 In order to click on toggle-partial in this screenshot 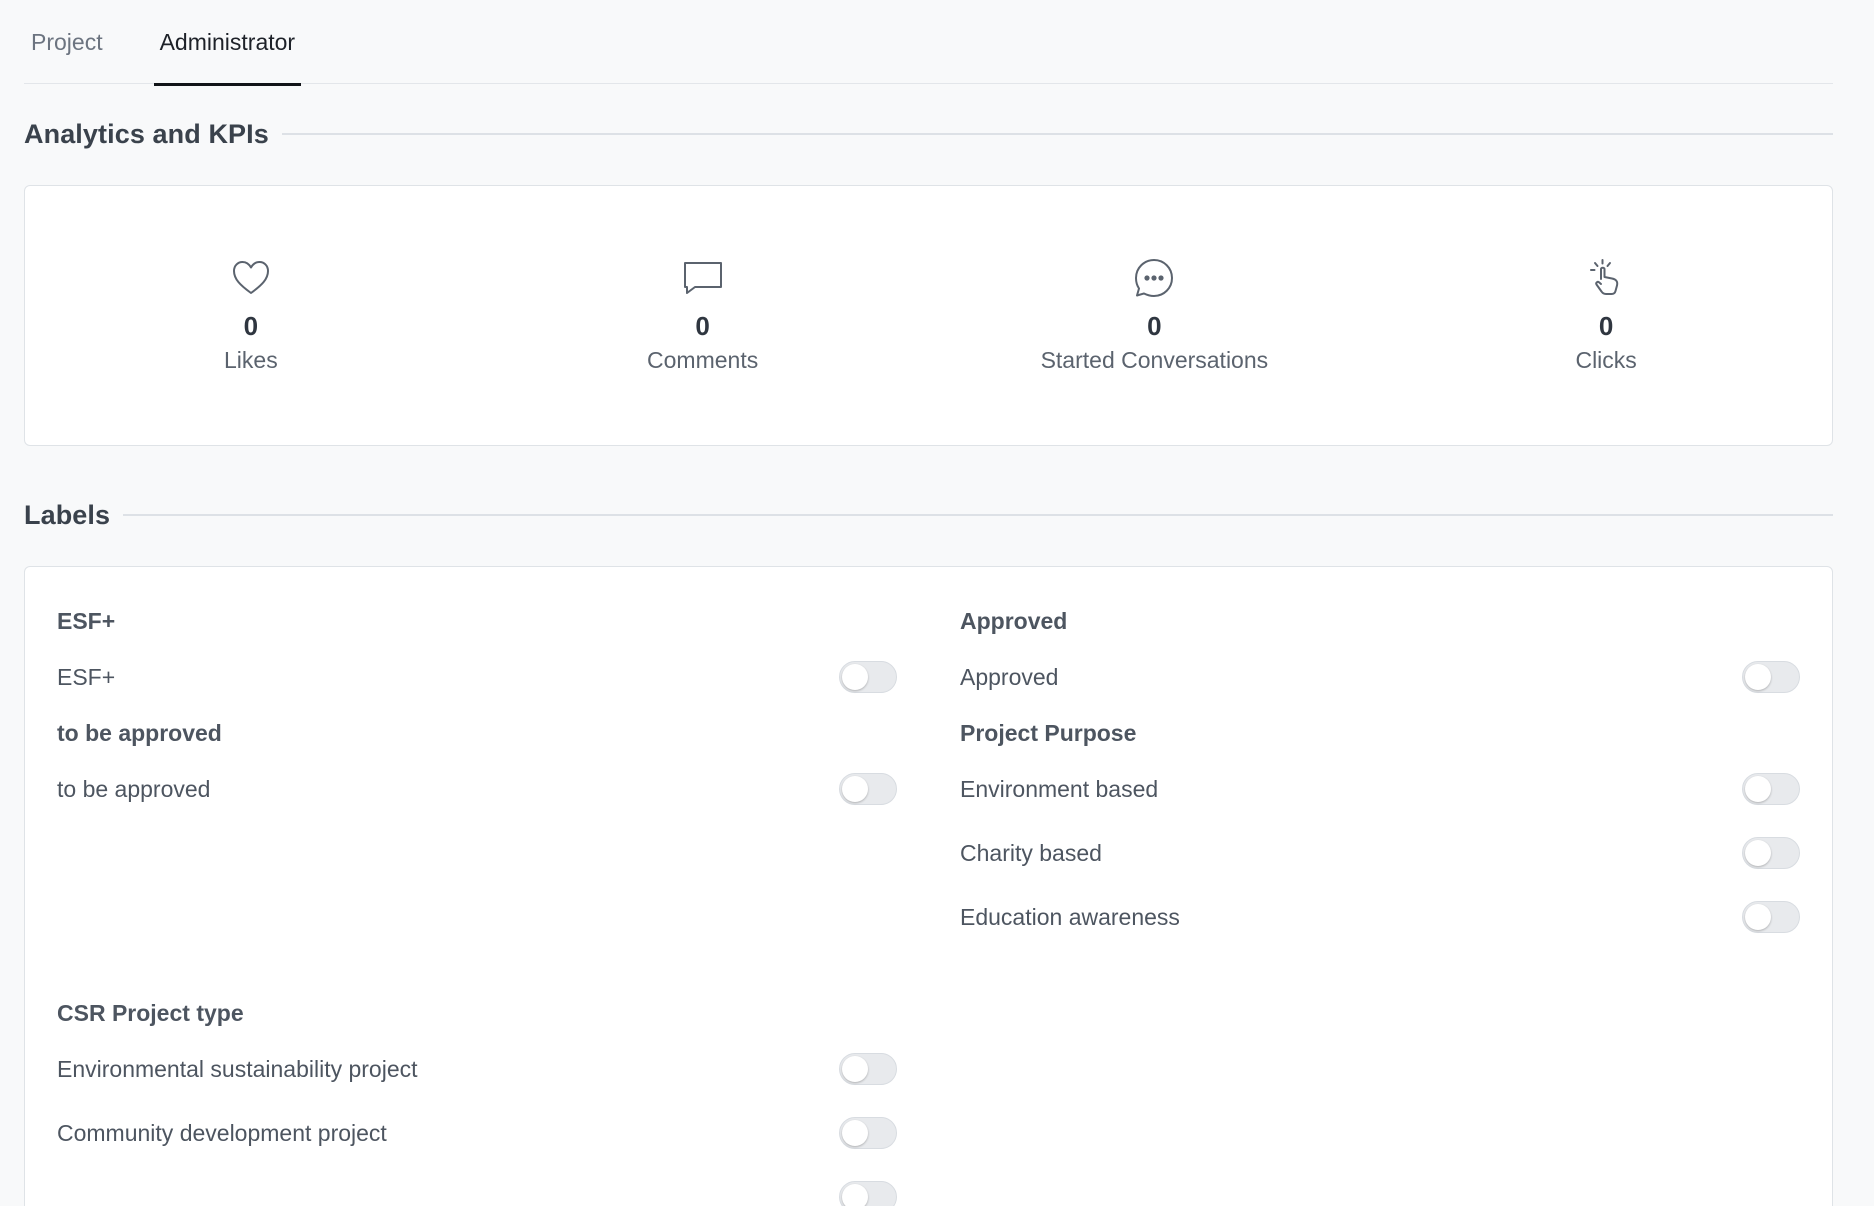, I will do `click(868, 1193)`.